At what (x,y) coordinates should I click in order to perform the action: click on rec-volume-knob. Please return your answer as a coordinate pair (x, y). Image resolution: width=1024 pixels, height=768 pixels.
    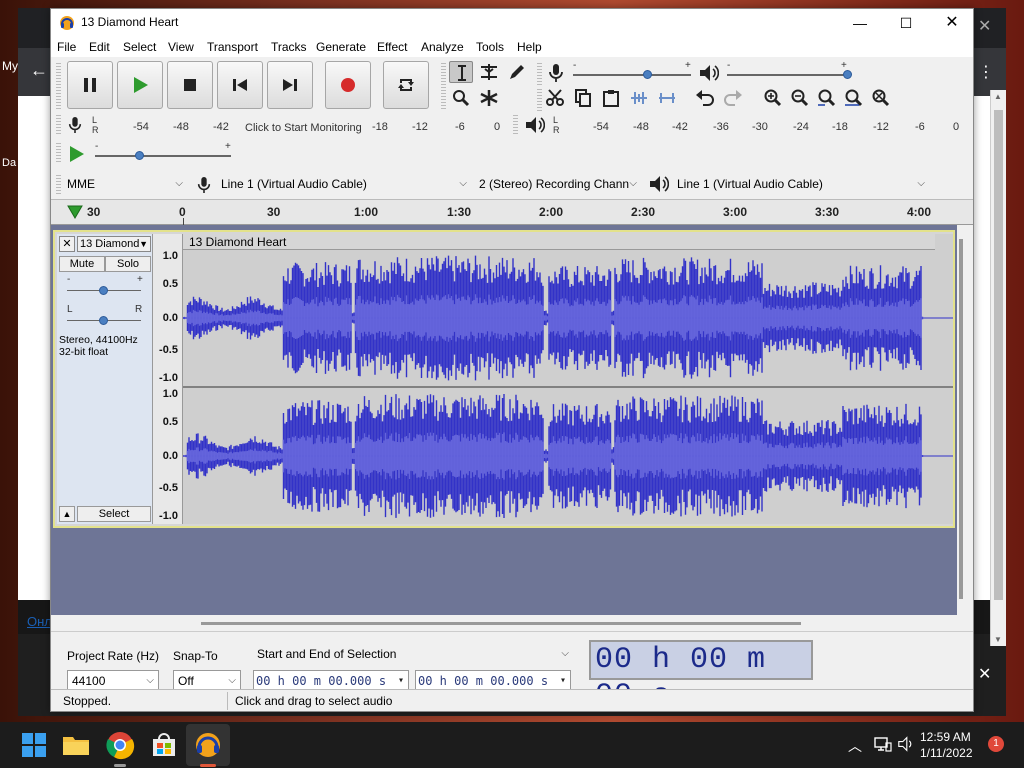
    Looking at the image, I should click on (647, 74).